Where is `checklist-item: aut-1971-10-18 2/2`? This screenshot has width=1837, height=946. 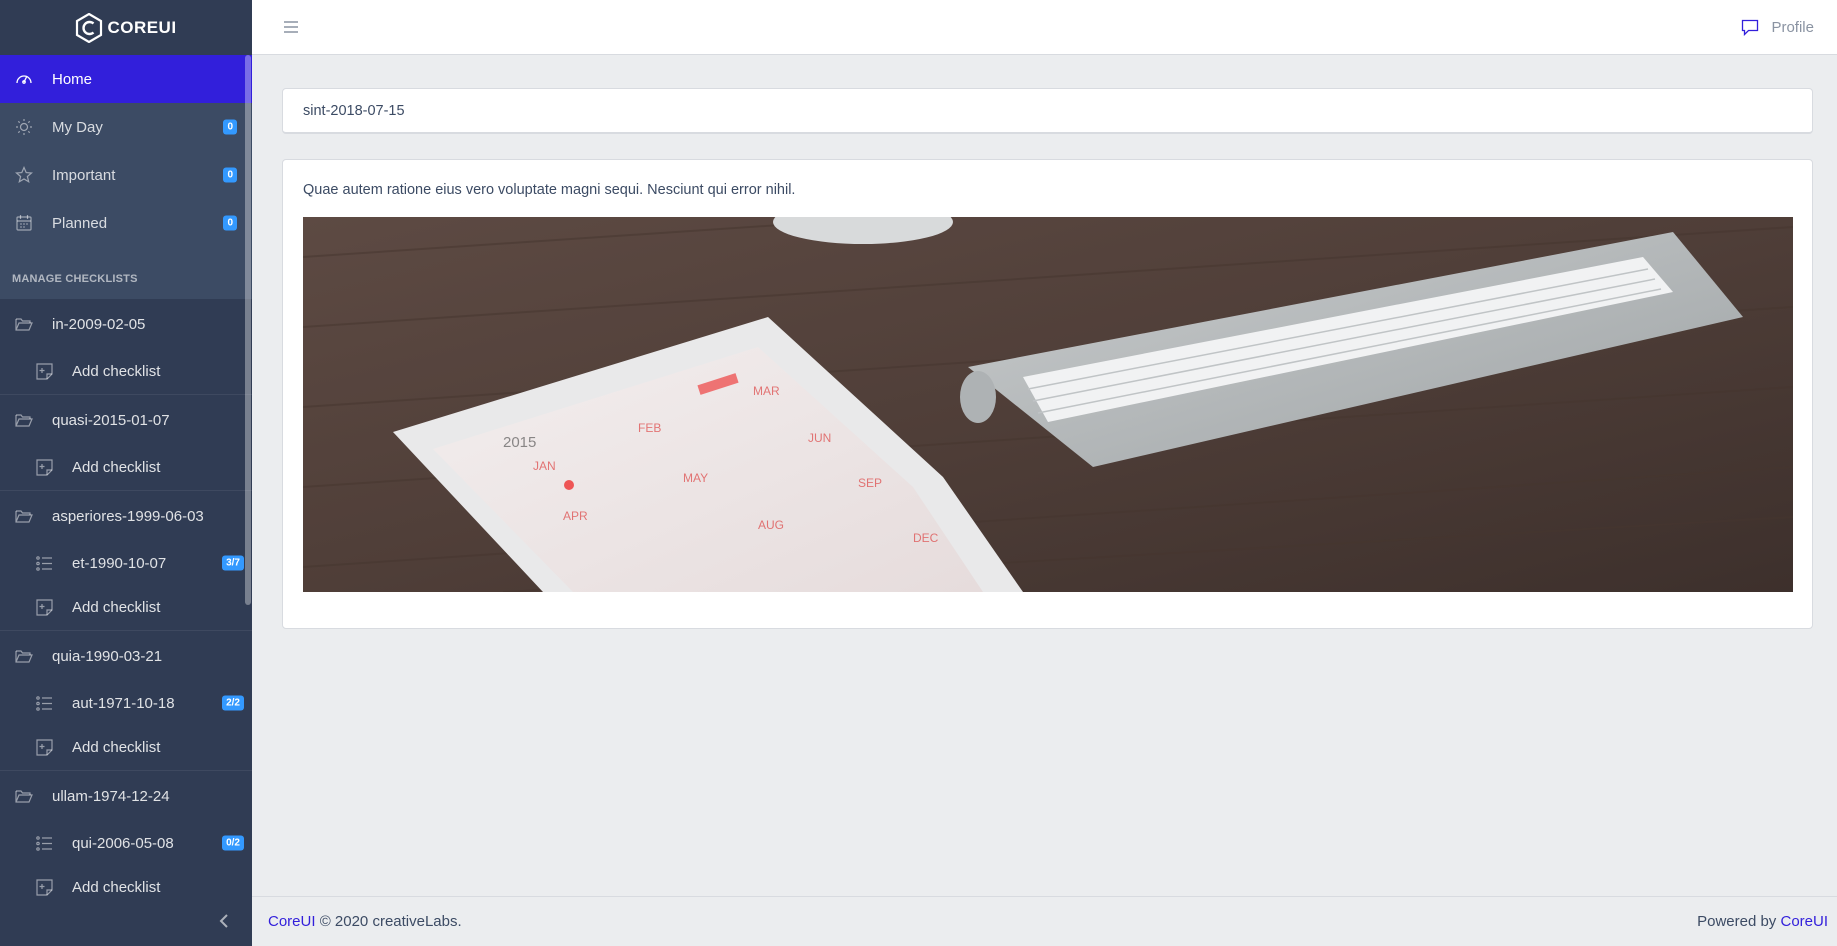
checklist-item: aut-1971-10-18 2/2 is located at coordinates (126, 703).